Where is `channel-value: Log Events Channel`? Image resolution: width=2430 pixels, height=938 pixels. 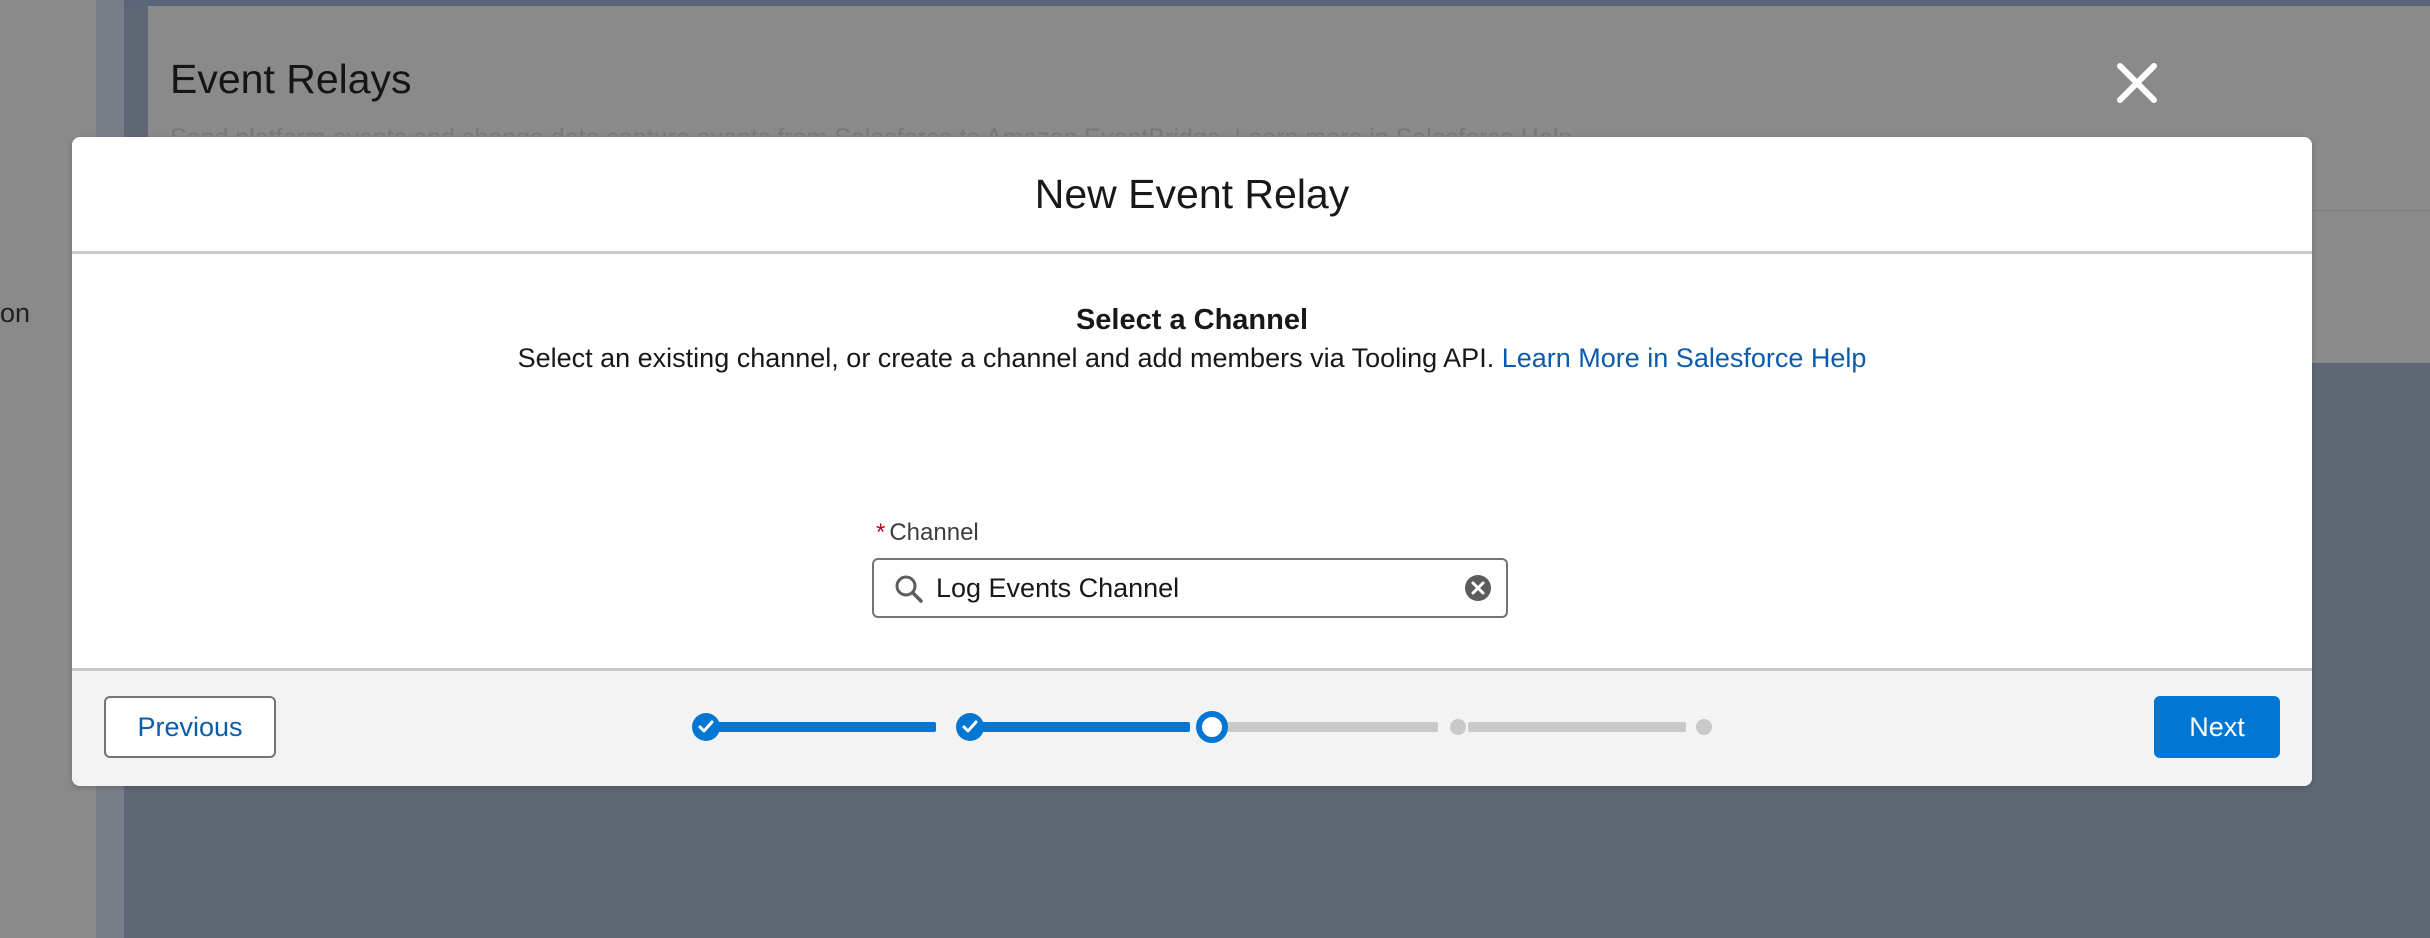 channel-value: Log Events Channel is located at coordinates (1058, 588).